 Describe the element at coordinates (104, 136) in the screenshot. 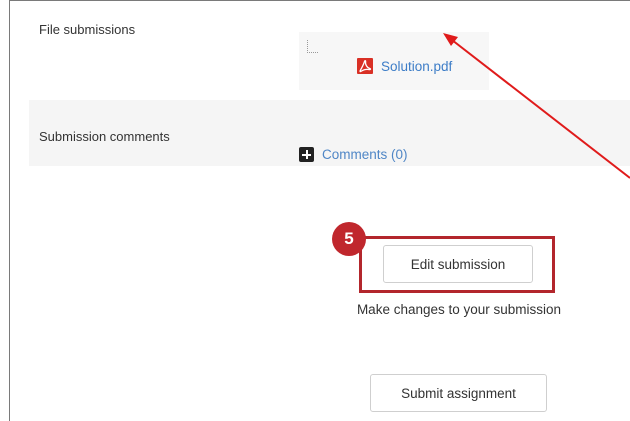

I see `submission-comments-label: Submission comments` at that location.